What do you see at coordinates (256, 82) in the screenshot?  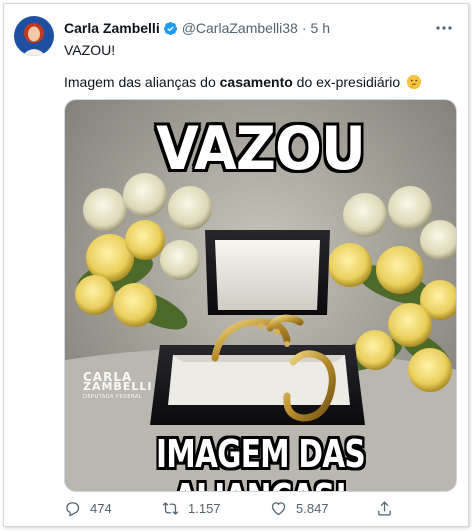 I see `tweet-text-bold: casamento` at bounding box center [256, 82].